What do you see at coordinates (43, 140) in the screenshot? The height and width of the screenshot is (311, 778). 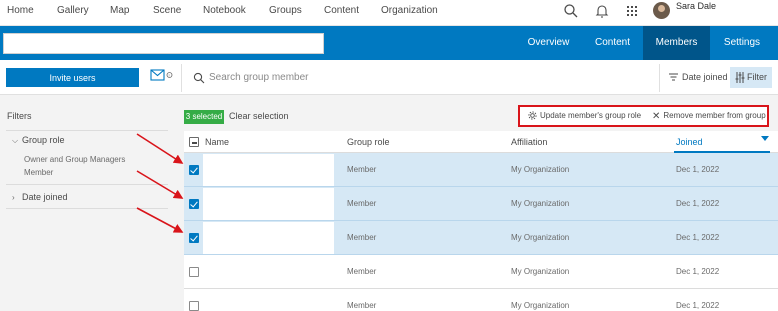 I see `filter-group-label: Group role` at bounding box center [43, 140].